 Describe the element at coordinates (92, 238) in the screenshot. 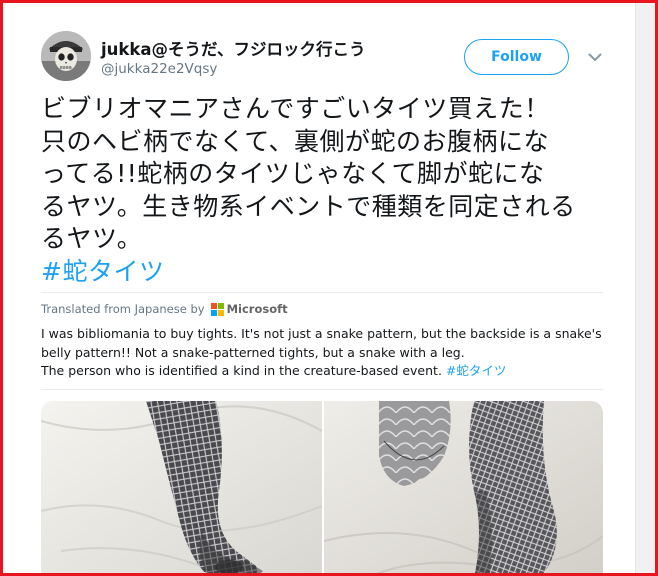

I see `tweet-text-line: るヤツ。` at that location.